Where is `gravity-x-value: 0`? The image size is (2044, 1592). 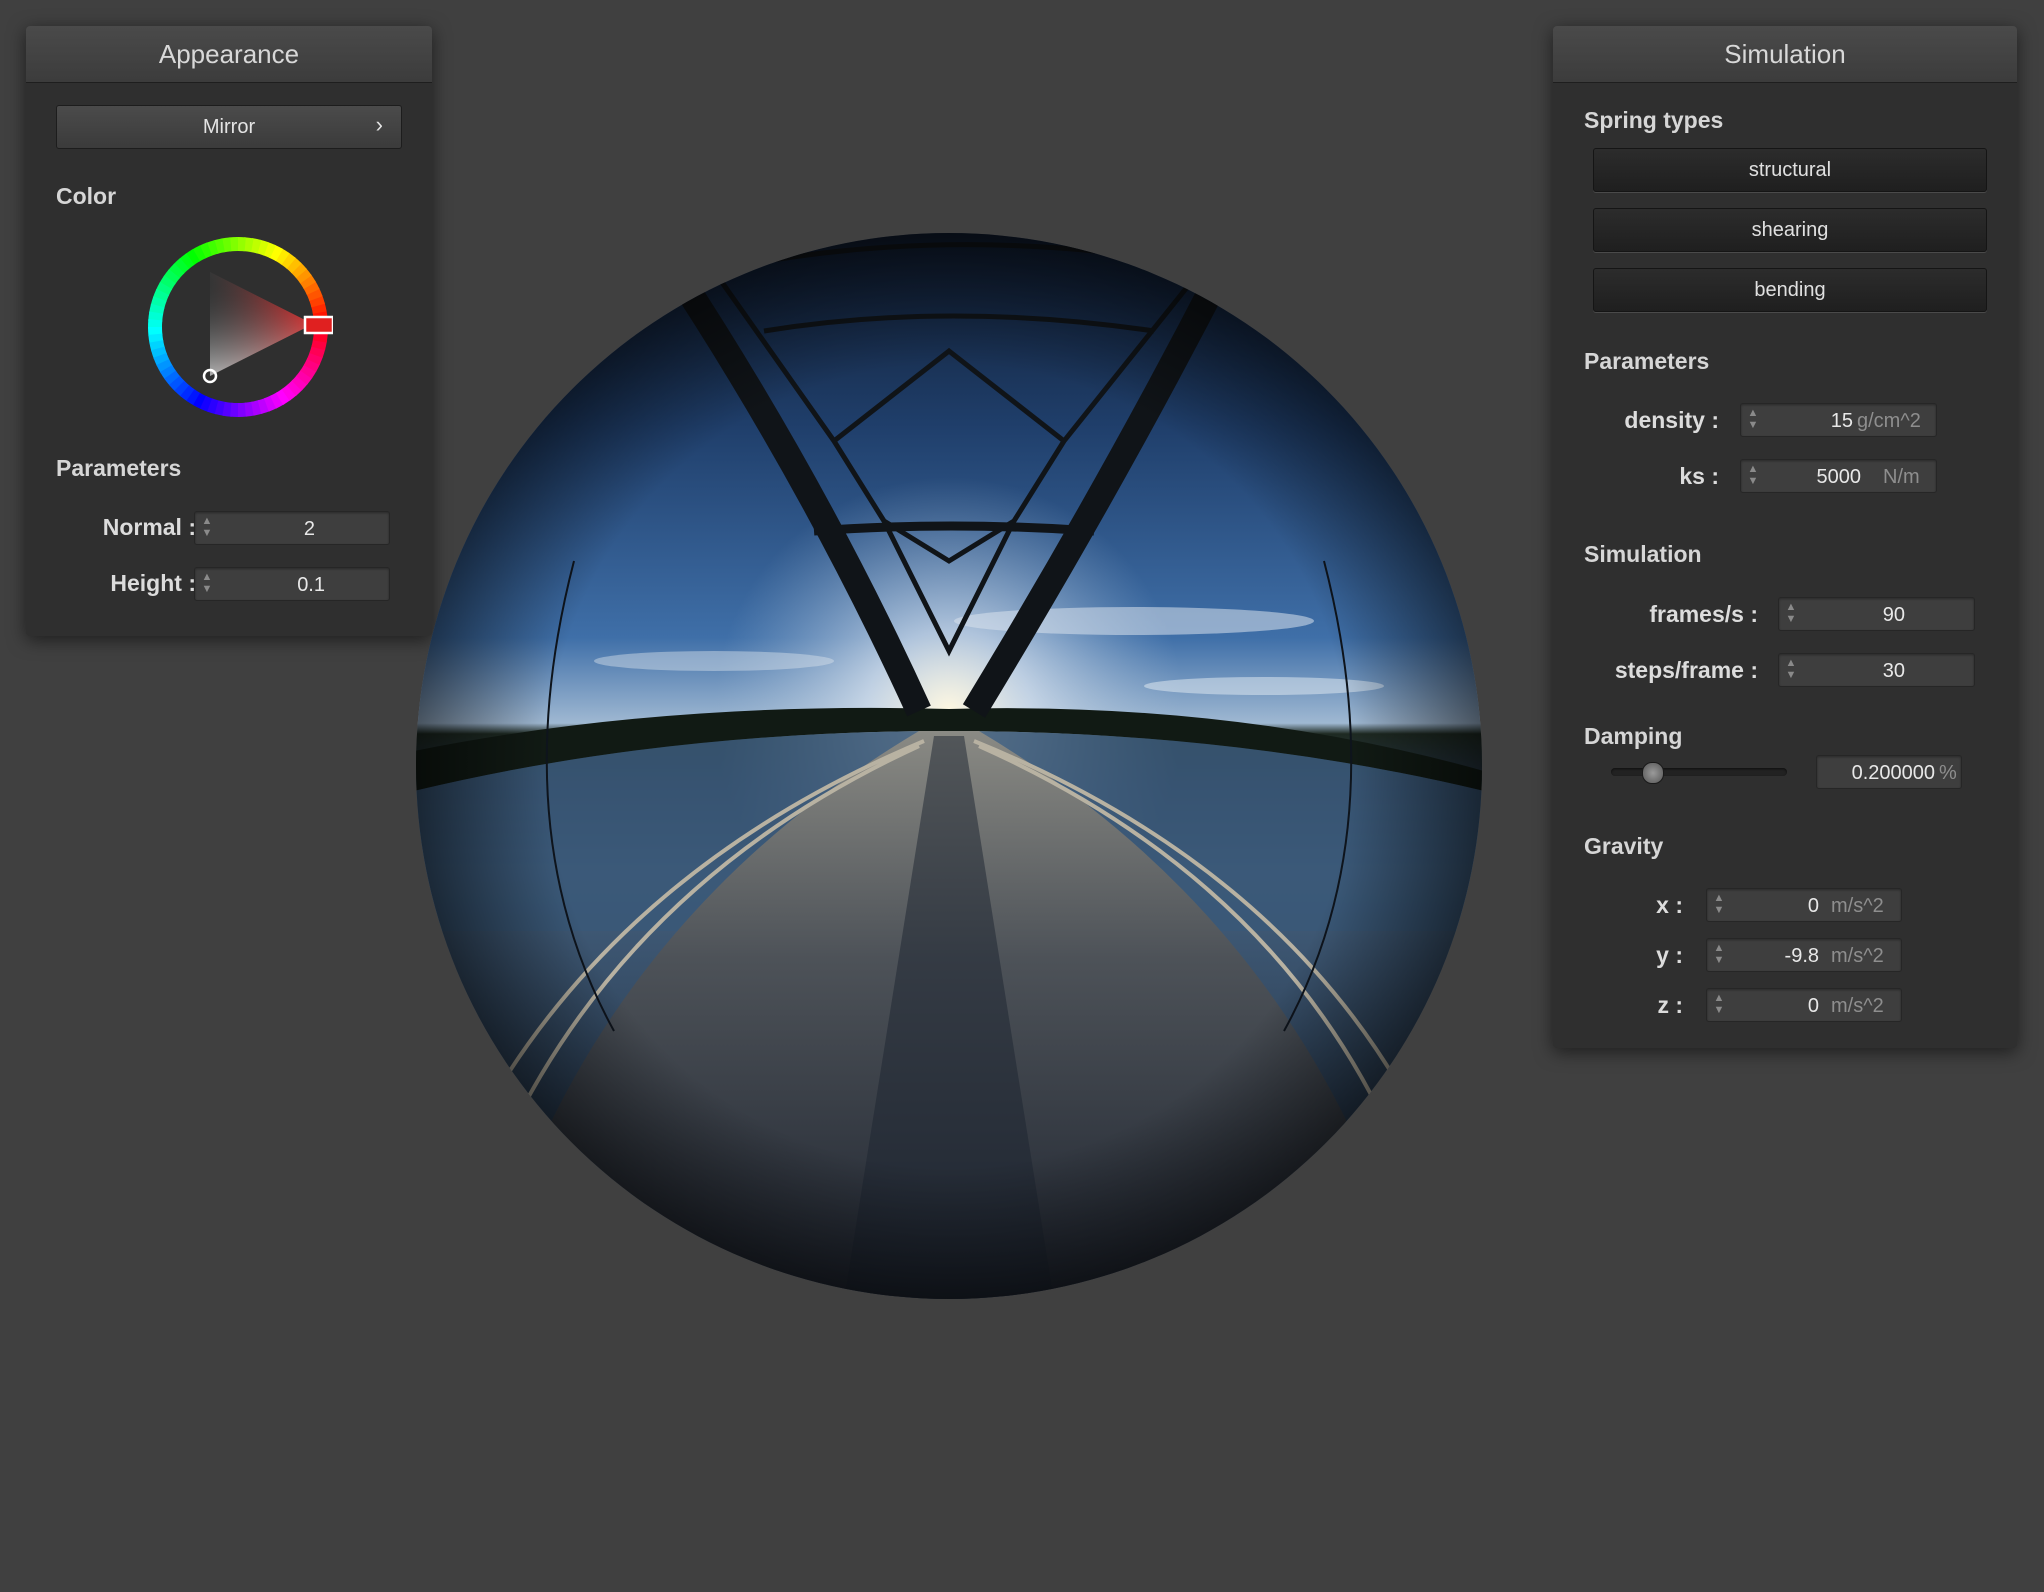
gravity-x-value: 0 is located at coordinates (1813, 906).